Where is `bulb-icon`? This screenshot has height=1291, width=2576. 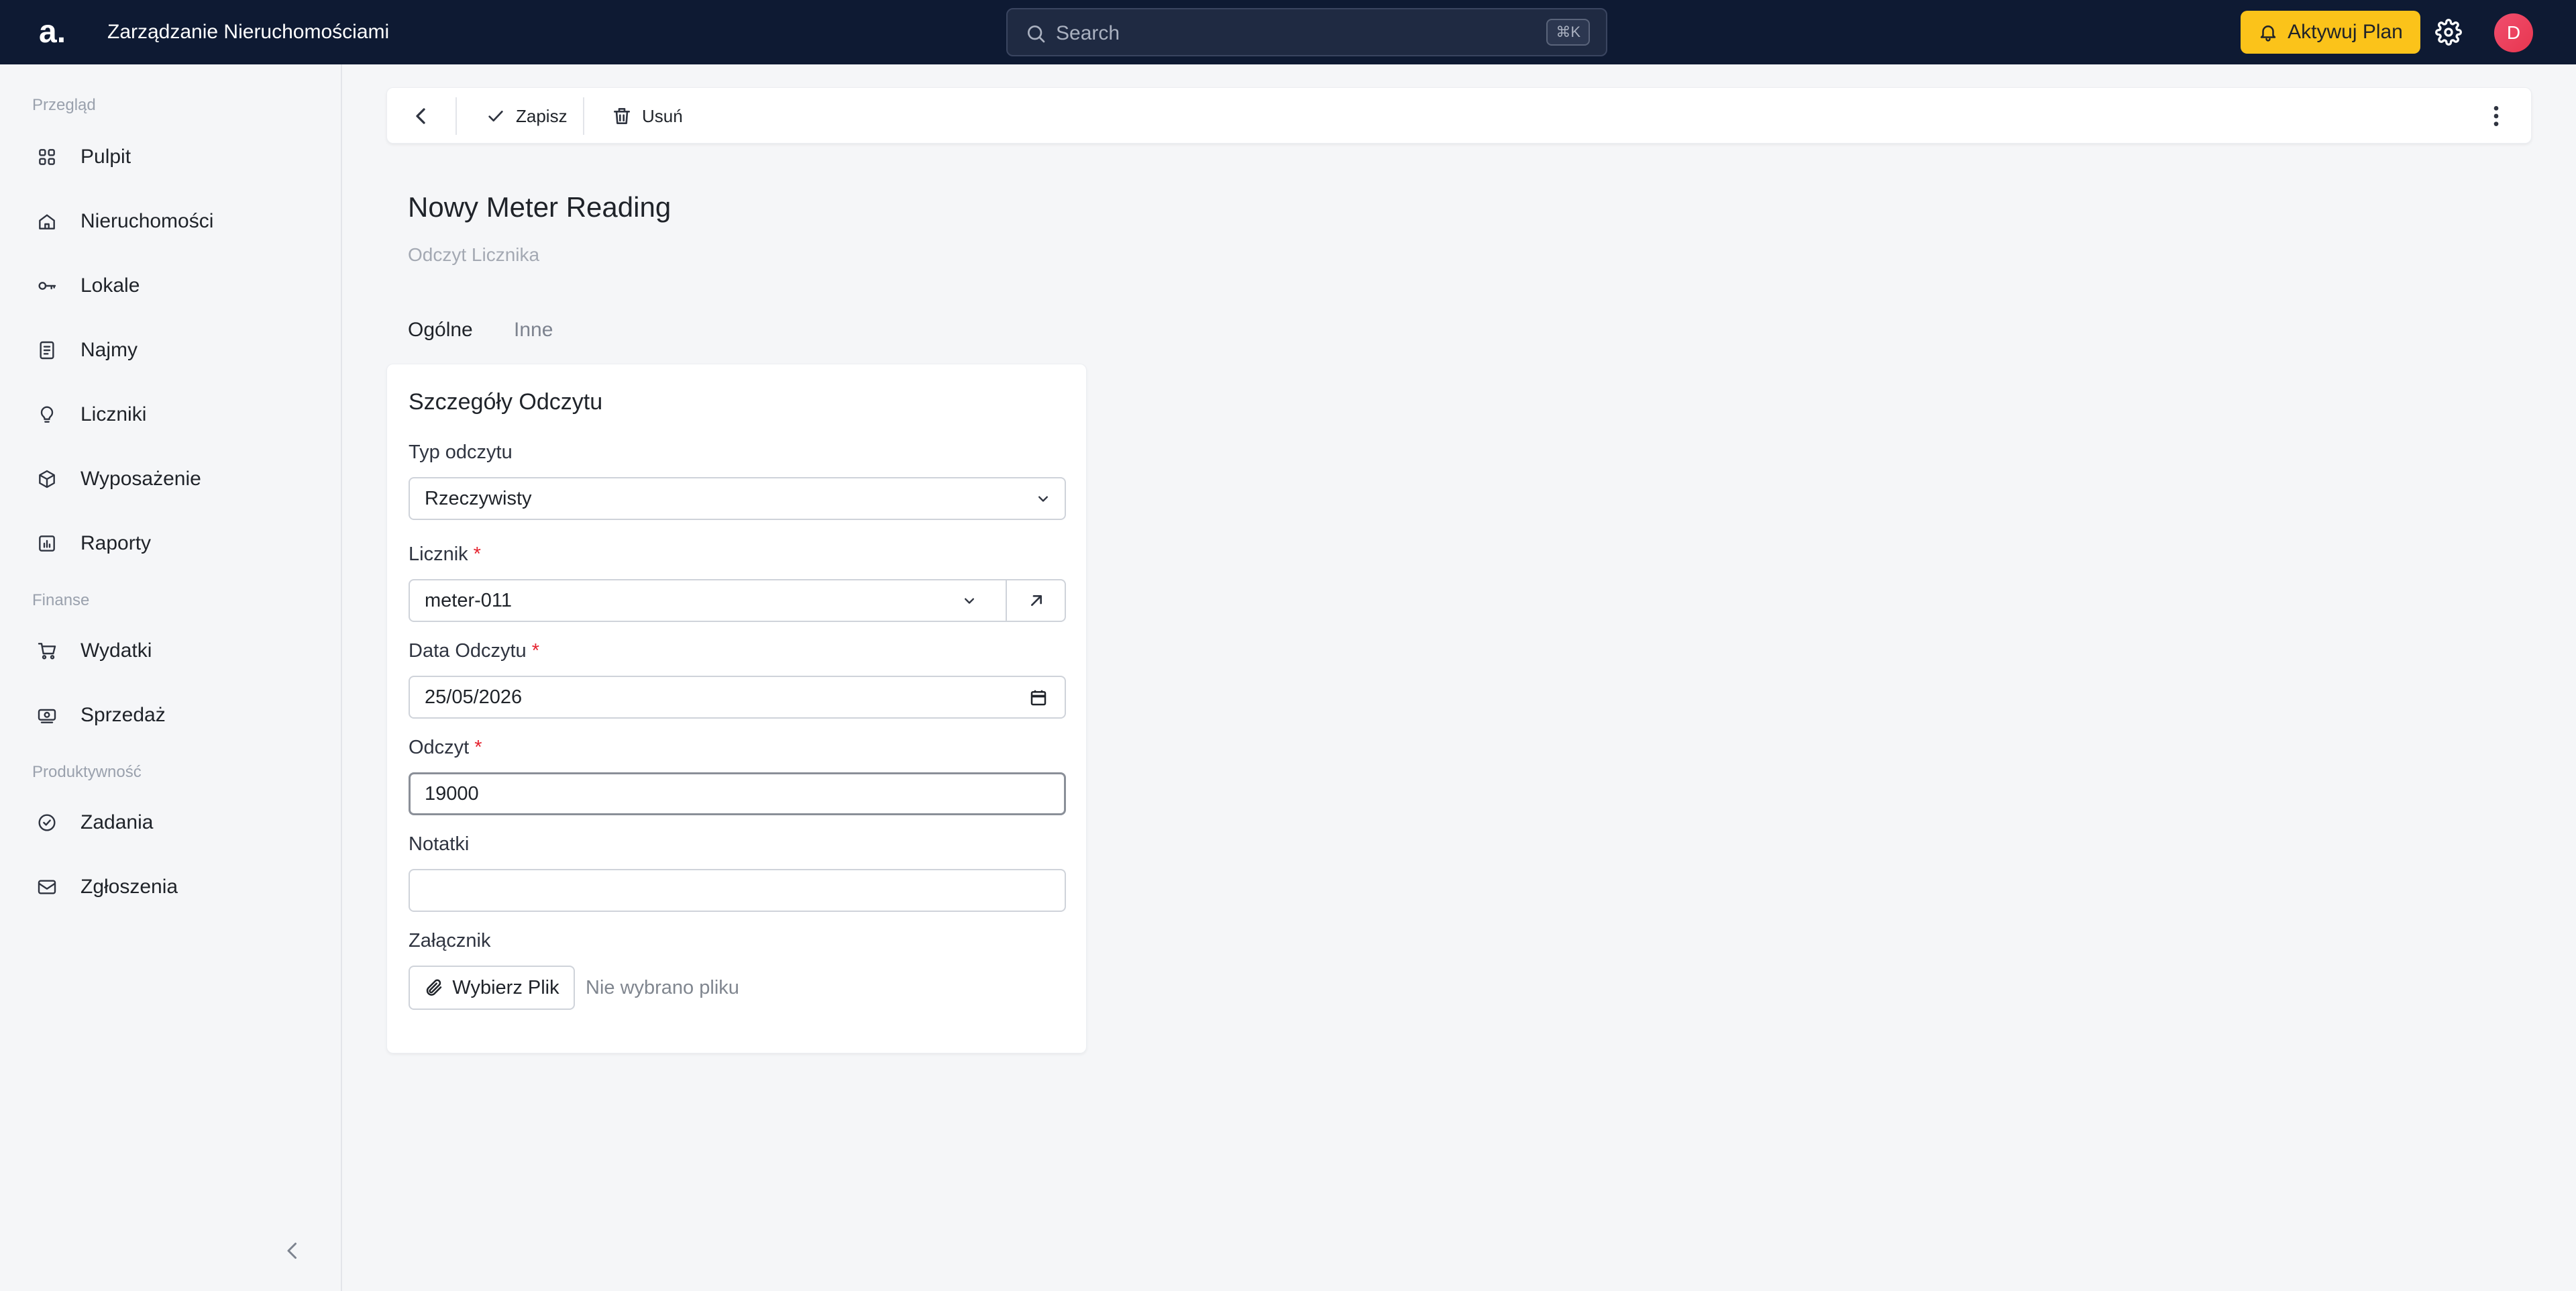 bulb-icon is located at coordinates (47, 414).